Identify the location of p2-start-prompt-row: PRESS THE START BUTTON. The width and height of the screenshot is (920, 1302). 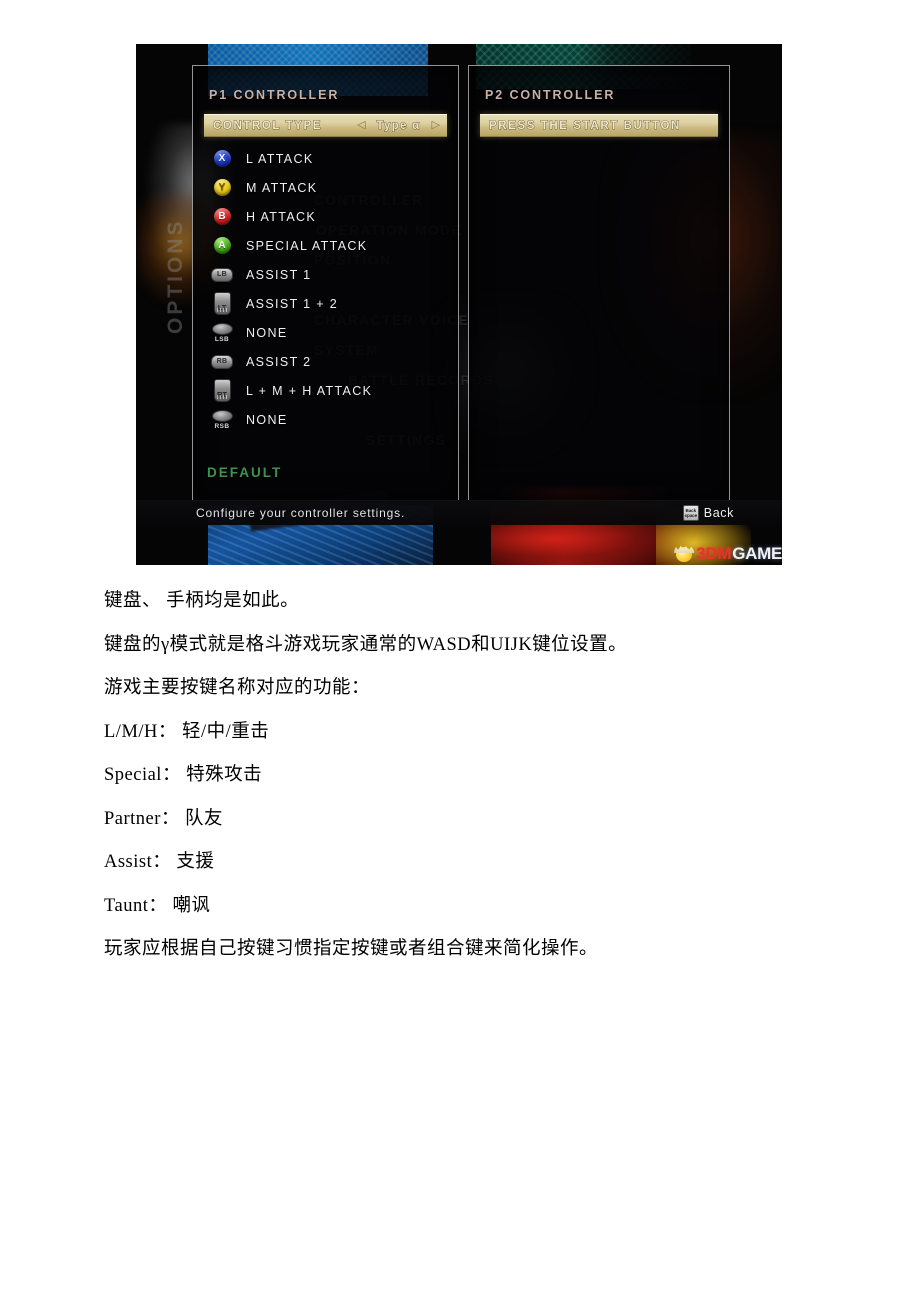
(599, 125).